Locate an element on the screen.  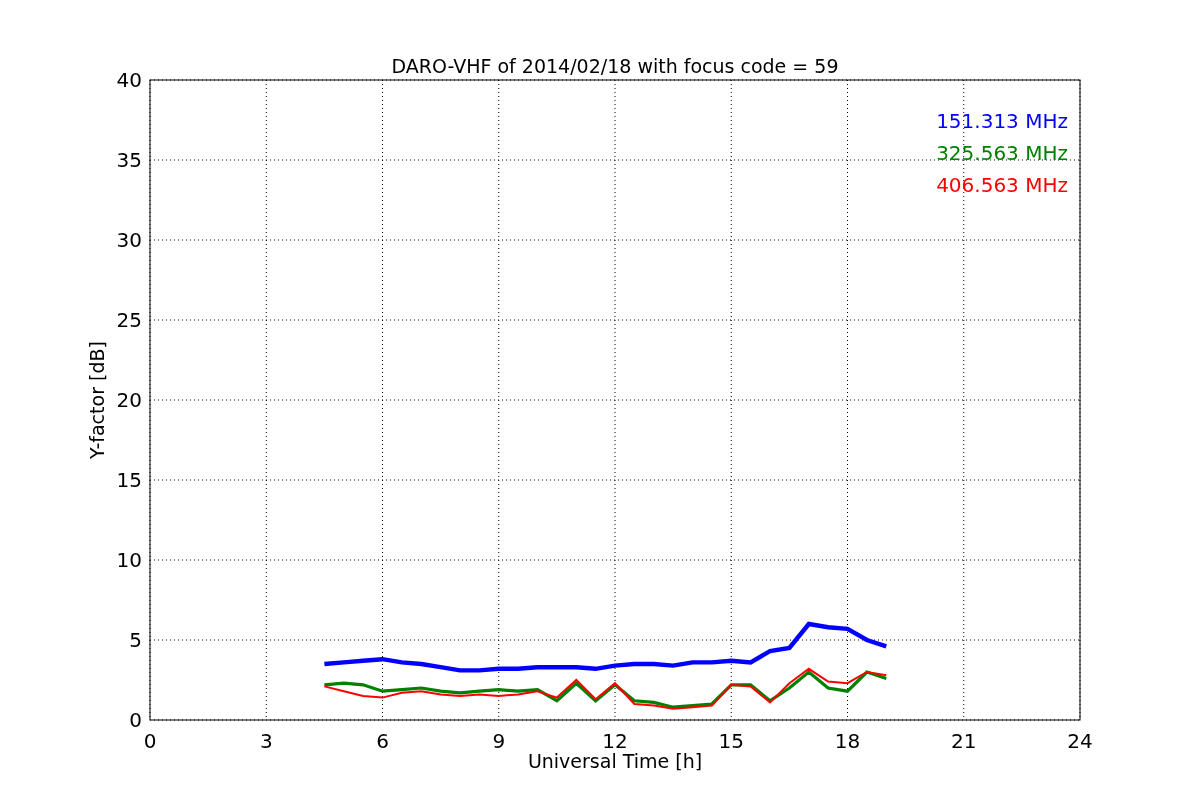
legend-label: 151.313 MHz is located at coordinates (1002, 121).